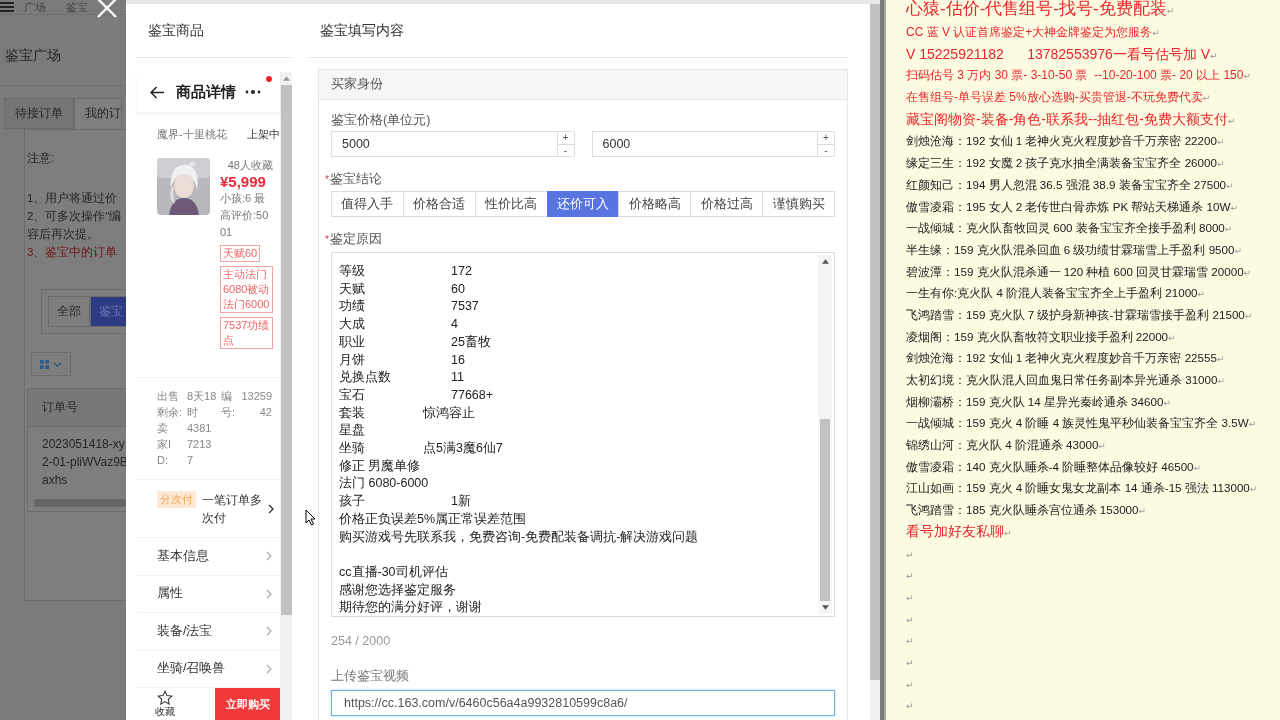 The height and width of the screenshot is (720, 1280). What do you see at coordinates (7, 7) in the screenshot?
I see `menu-icon` at bounding box center [7, 7].